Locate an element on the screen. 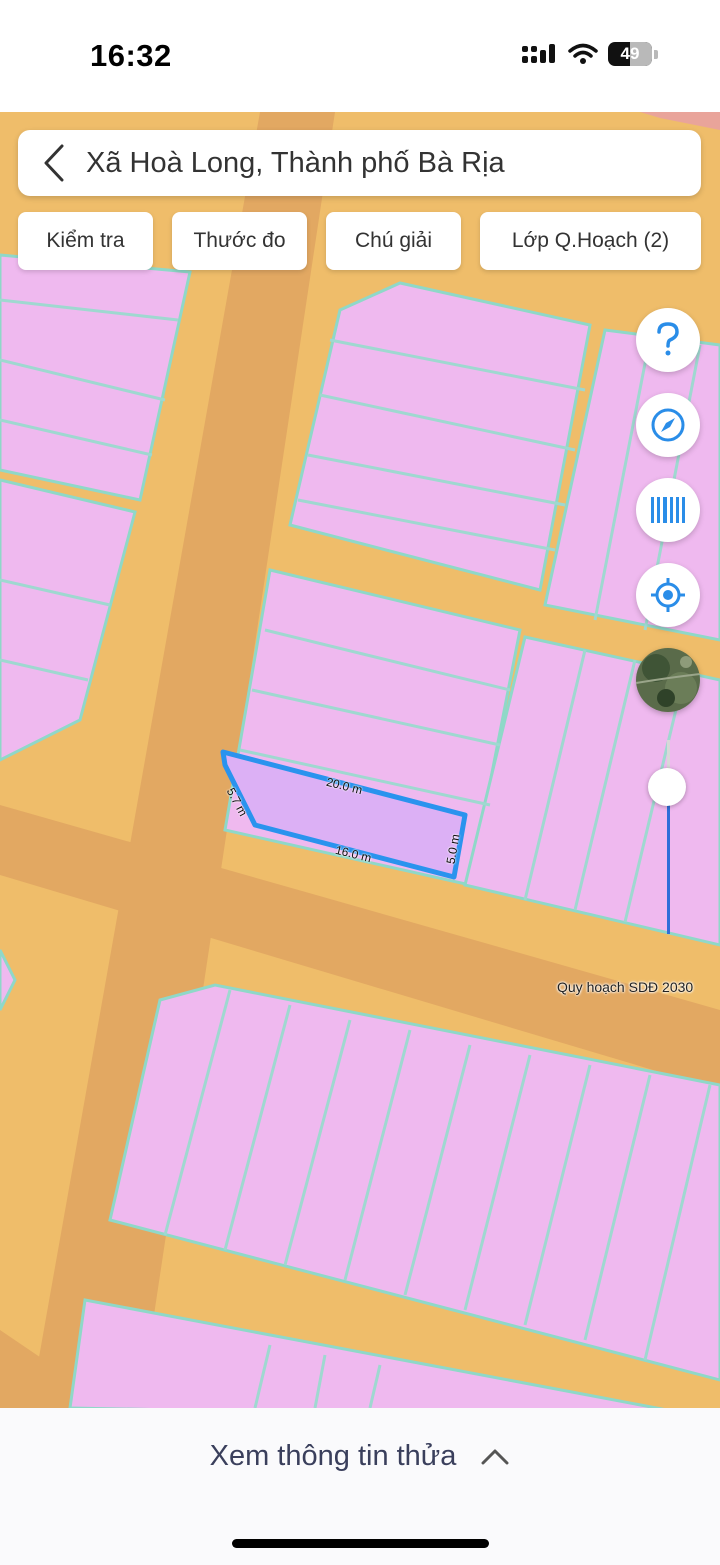  opacity-slider-thumb is located at coordinates (667, 787).